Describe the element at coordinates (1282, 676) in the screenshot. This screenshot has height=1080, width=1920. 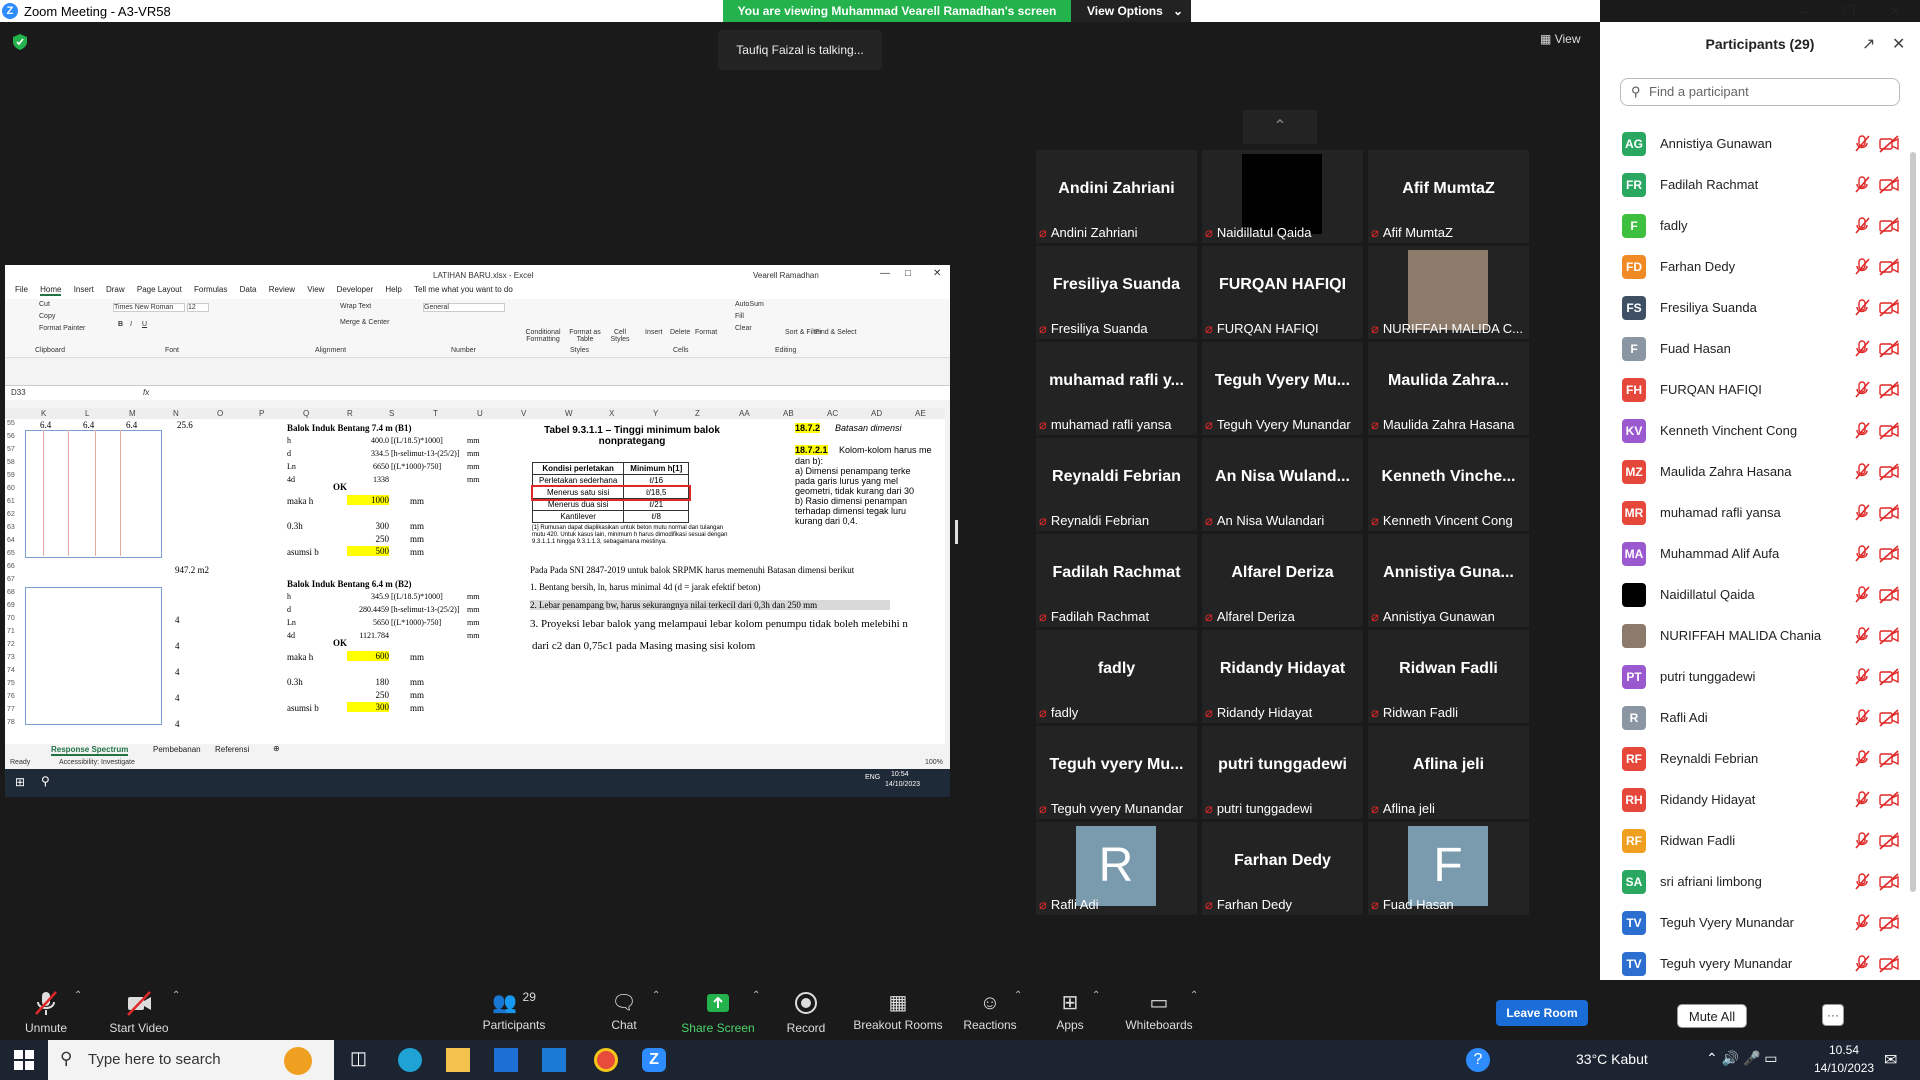
I see `video-tile: Ridandy Hidayat ⌀ Ridandy Hidayat` at that location.